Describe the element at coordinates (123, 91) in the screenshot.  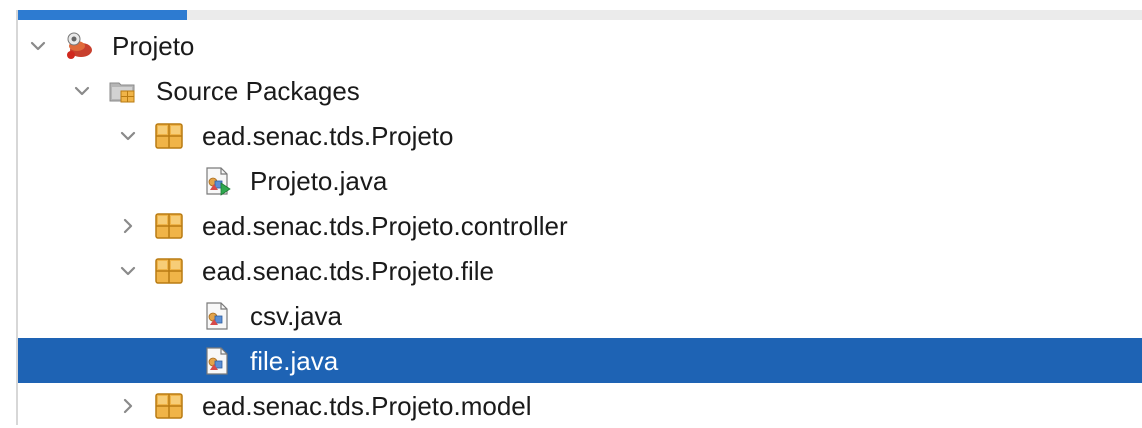
I see `source-packages-folder-icon` at that location.